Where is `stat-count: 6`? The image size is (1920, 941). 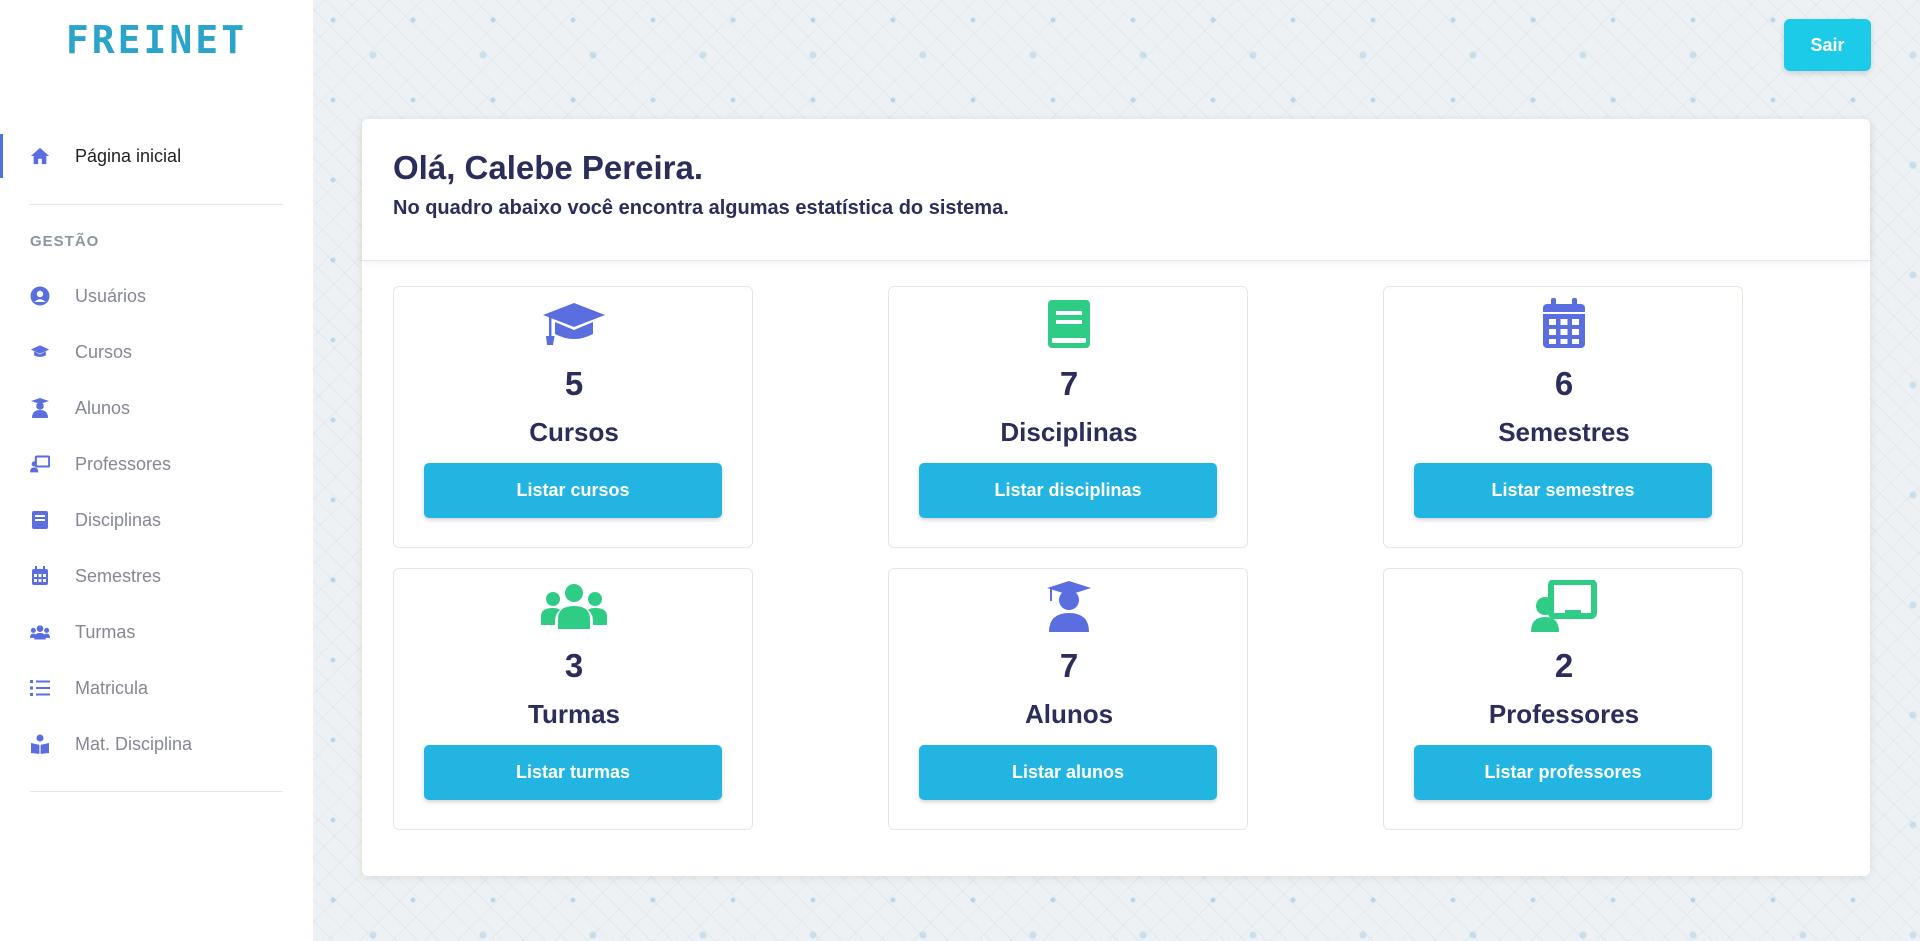
stat-count: 6 is located at coordinates (1564, 383).